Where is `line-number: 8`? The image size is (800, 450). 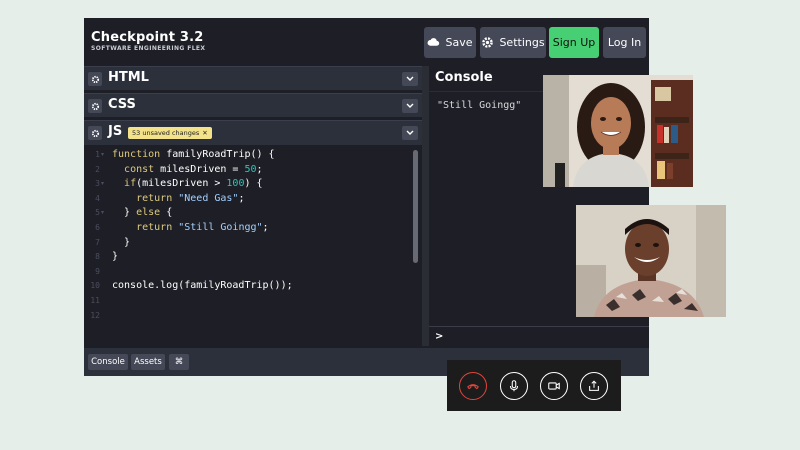 line-number: 8 is located at coordinates (97, 257).